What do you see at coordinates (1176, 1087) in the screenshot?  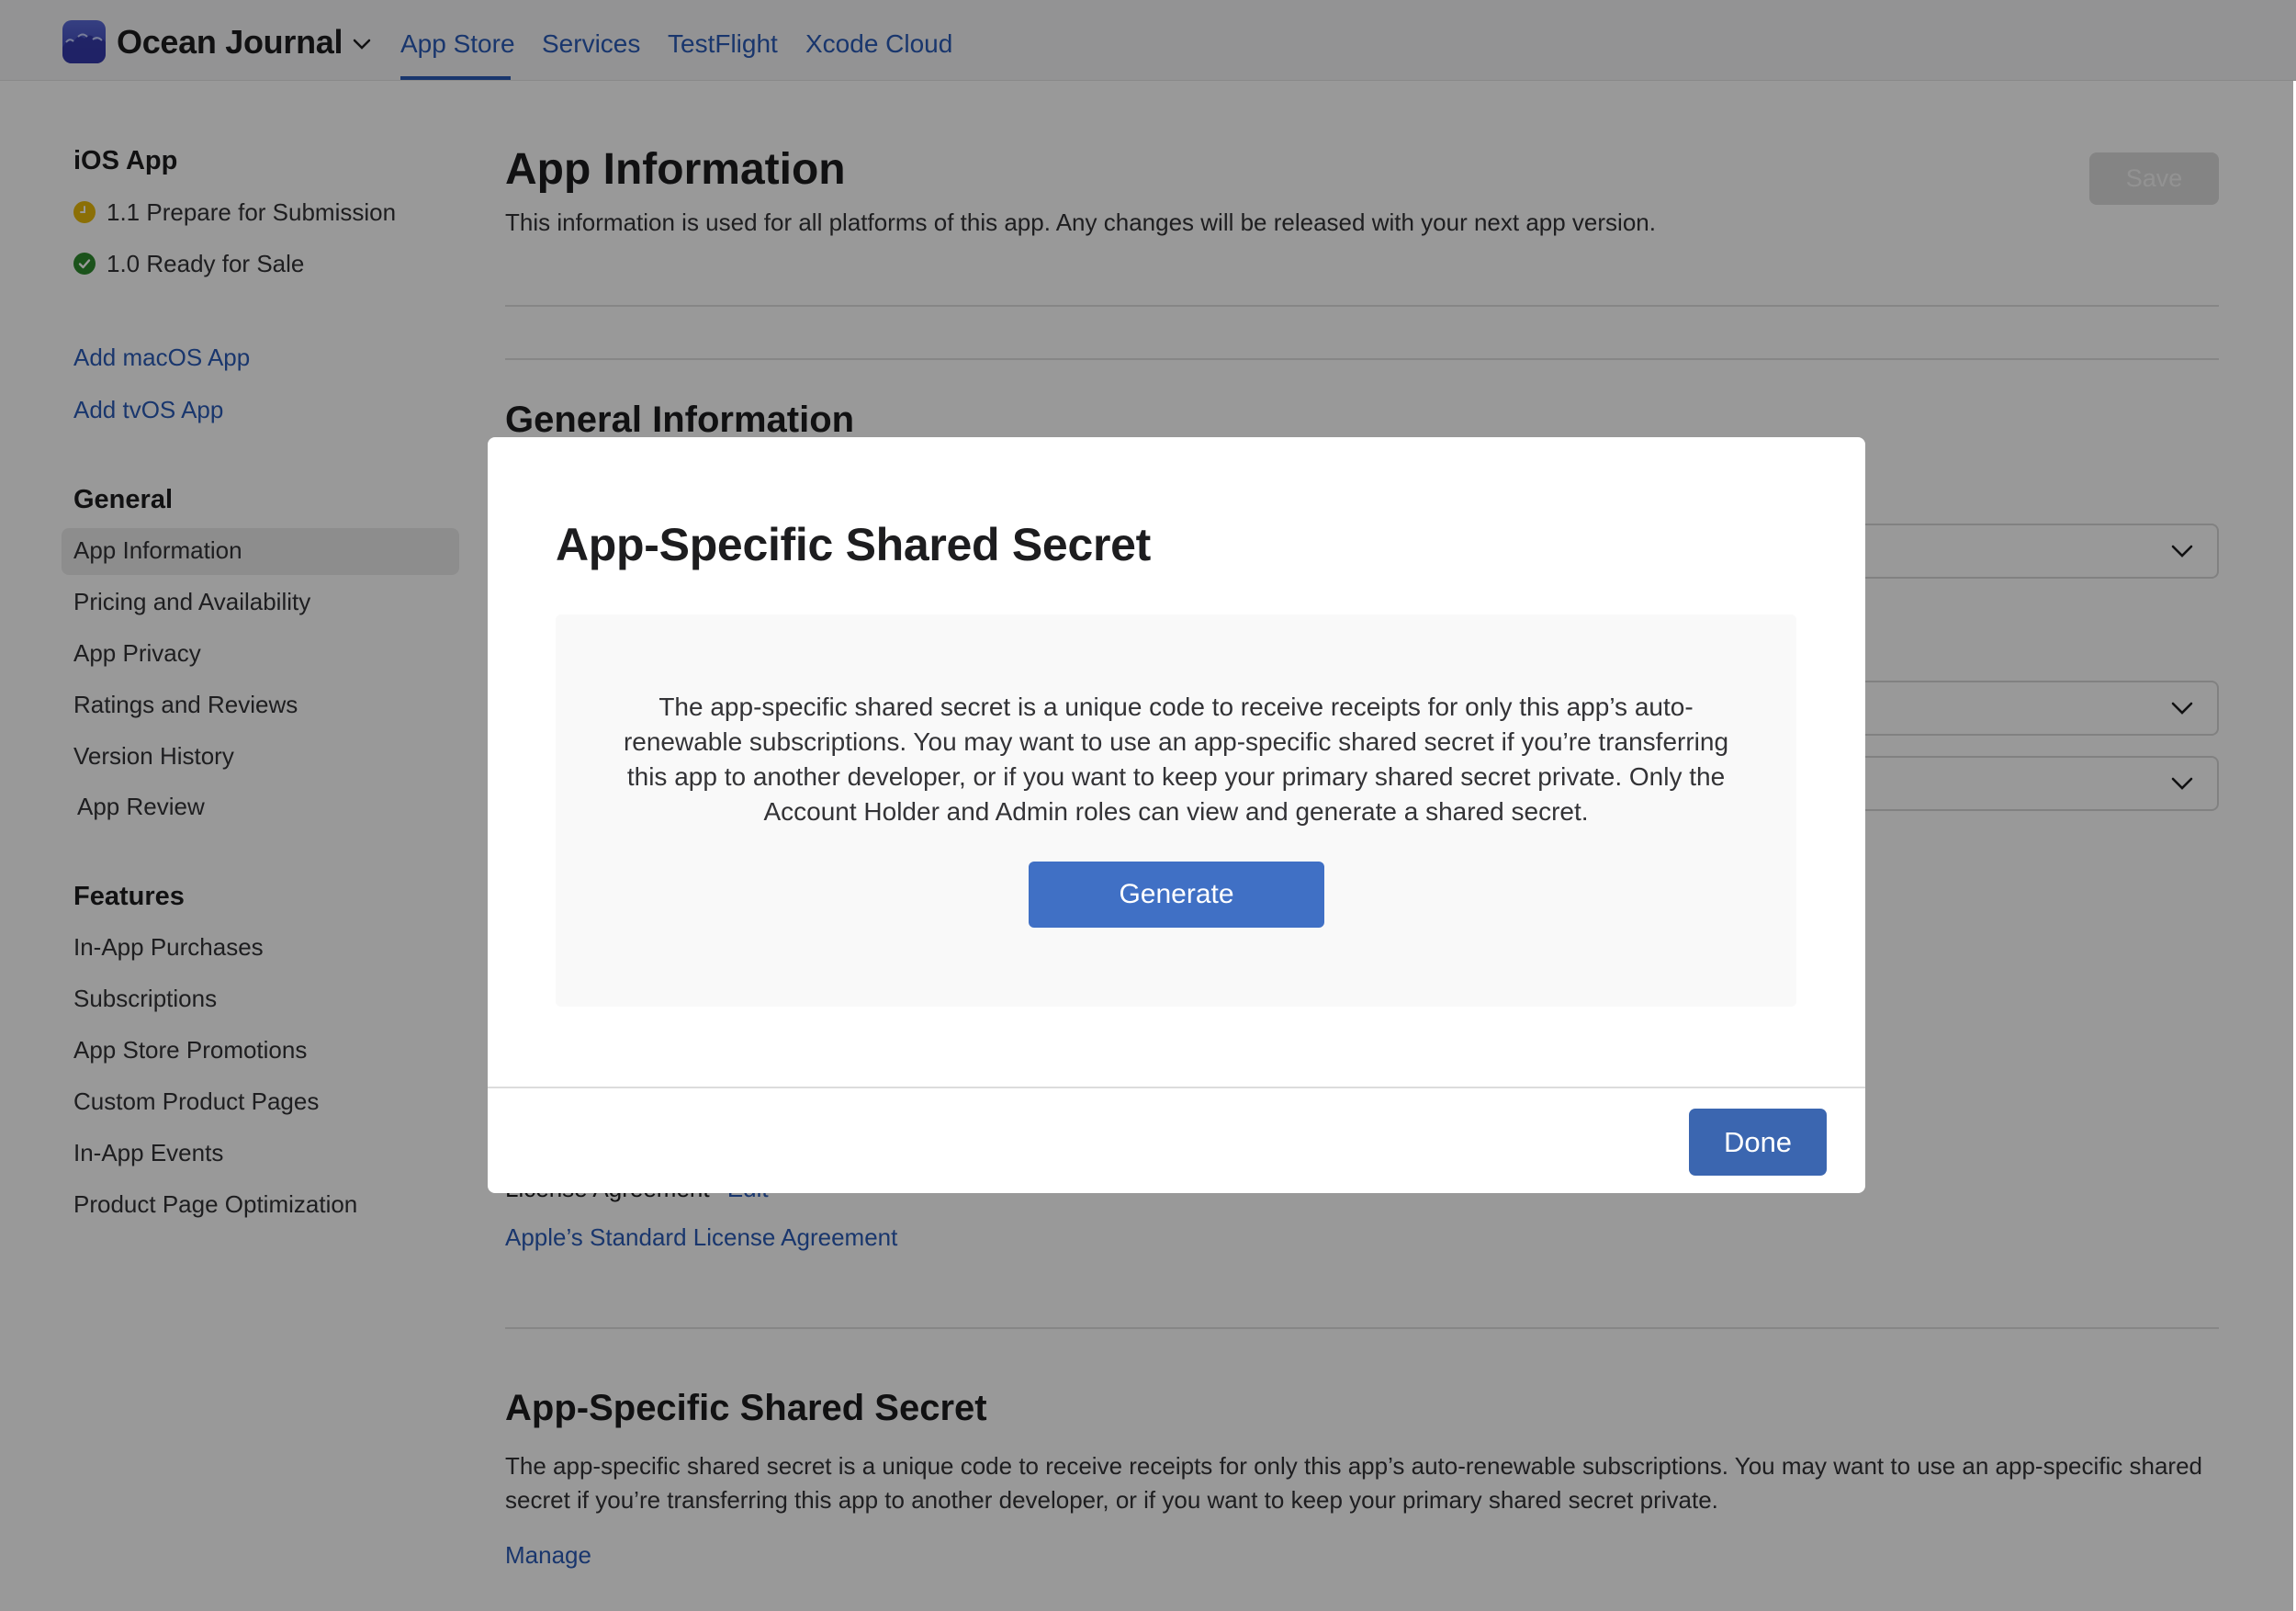 I see `modal-footer-divider` at bounding box center [1176, 1087].